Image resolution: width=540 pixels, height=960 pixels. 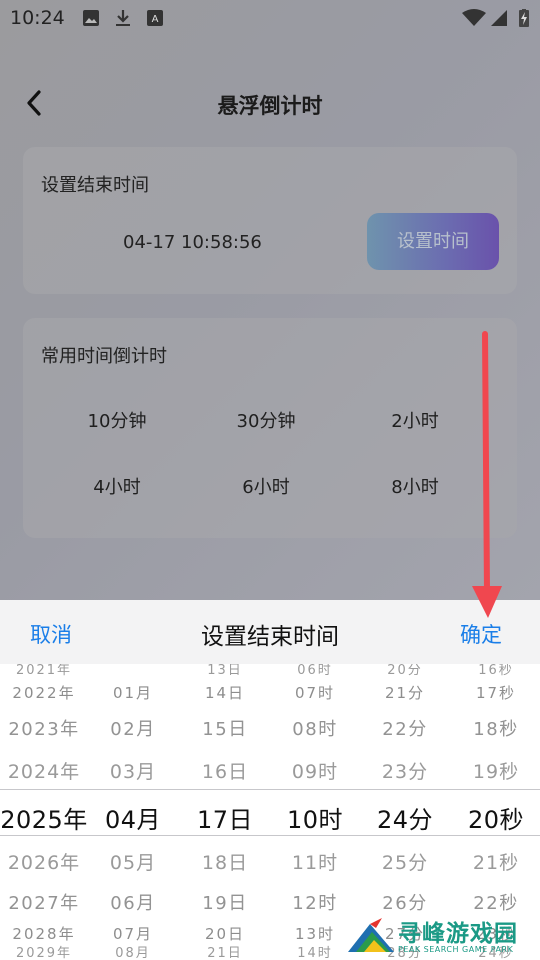 I want to click on watermark-text: 寻峰游戏园, so click(x=458, y=934).